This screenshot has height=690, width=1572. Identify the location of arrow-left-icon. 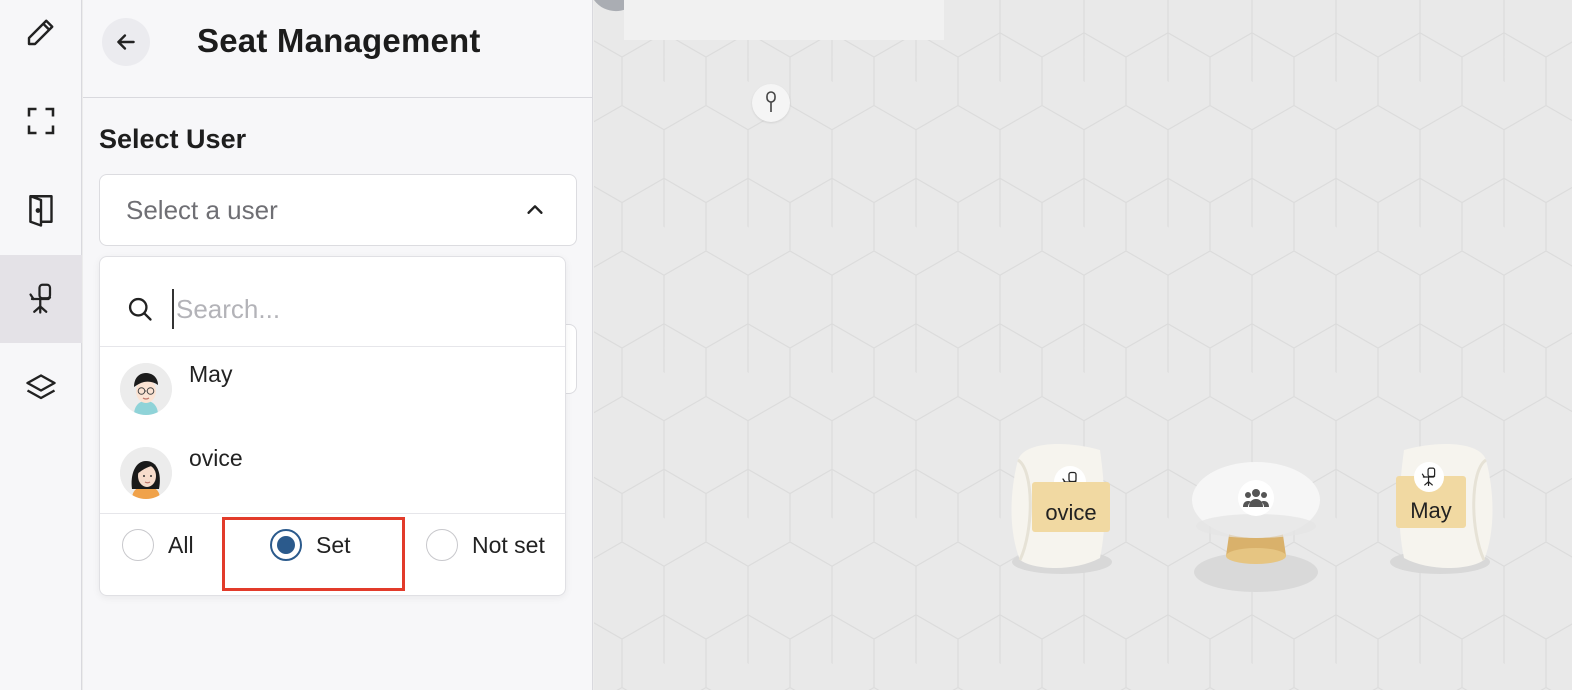
(126, 42).